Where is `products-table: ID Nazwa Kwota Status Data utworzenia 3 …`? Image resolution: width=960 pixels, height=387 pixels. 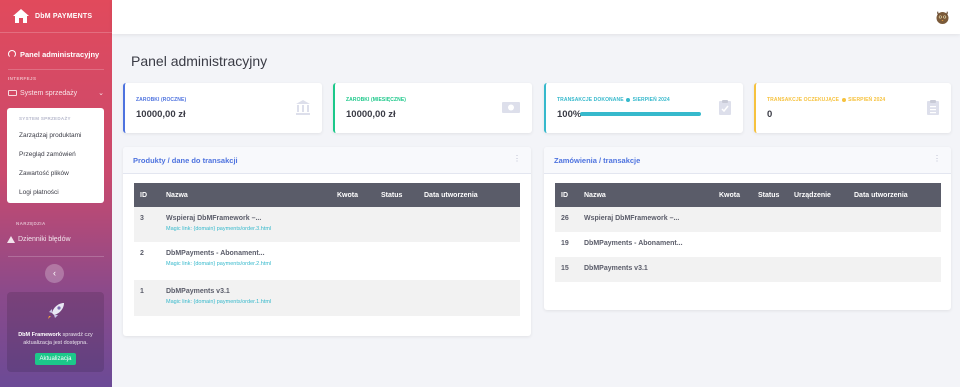
products-table: ID Nazwa Kwota Status Data utworzenia 3 … is located at coordinates (327, 249).